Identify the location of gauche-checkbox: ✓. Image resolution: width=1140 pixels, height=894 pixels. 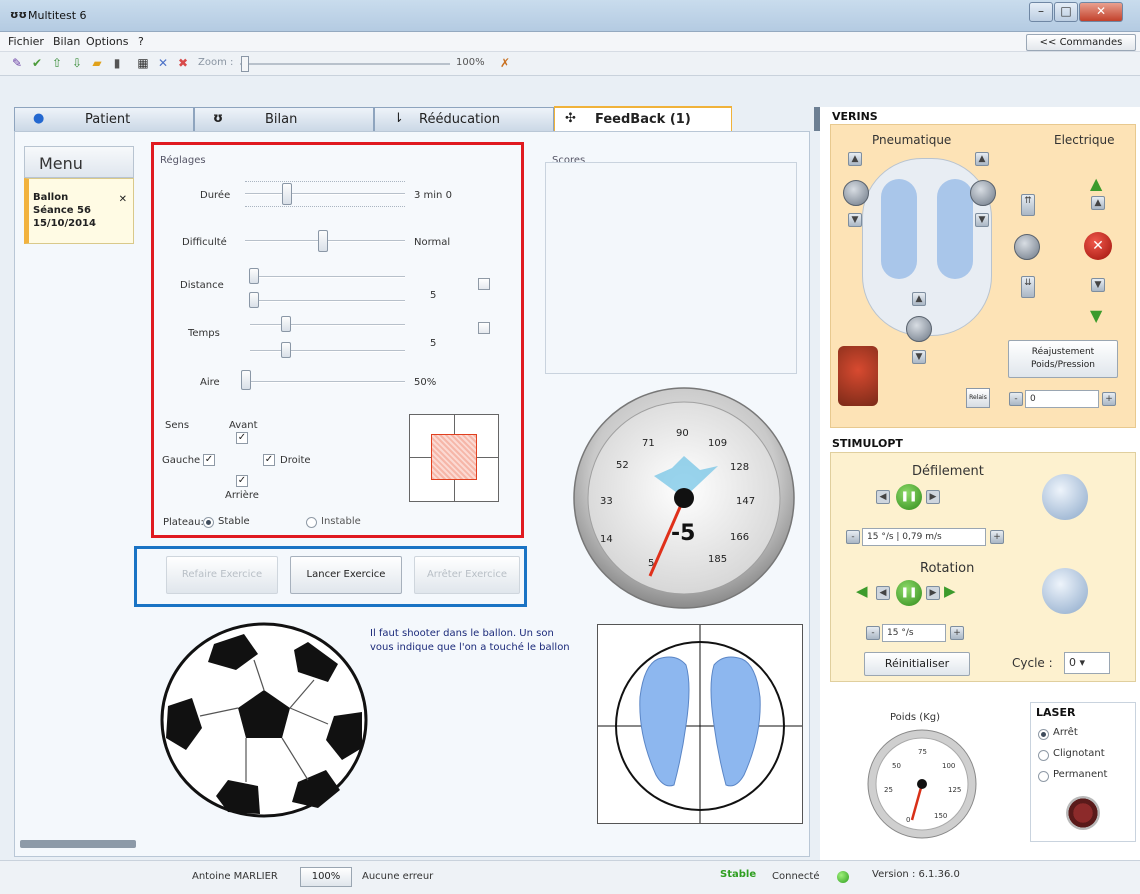
(209, 460).